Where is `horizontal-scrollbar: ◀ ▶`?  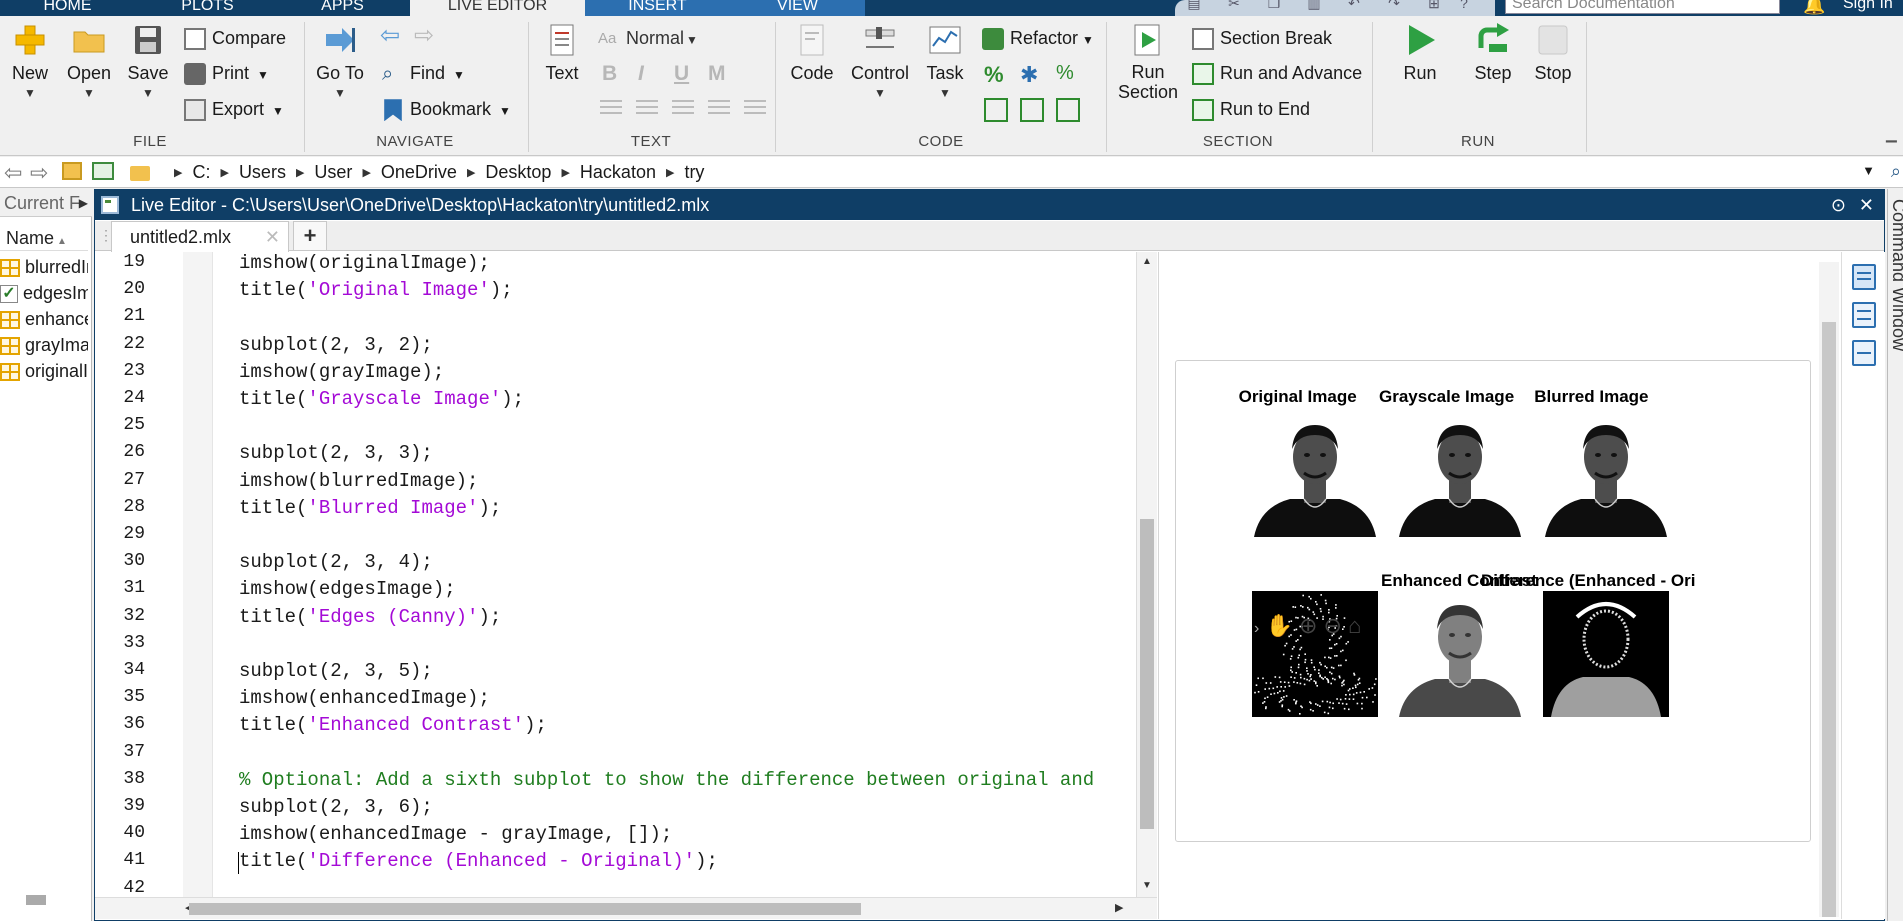 horizontal-scrollbar: ◀ ▶ is located at coordinates (626, 908).